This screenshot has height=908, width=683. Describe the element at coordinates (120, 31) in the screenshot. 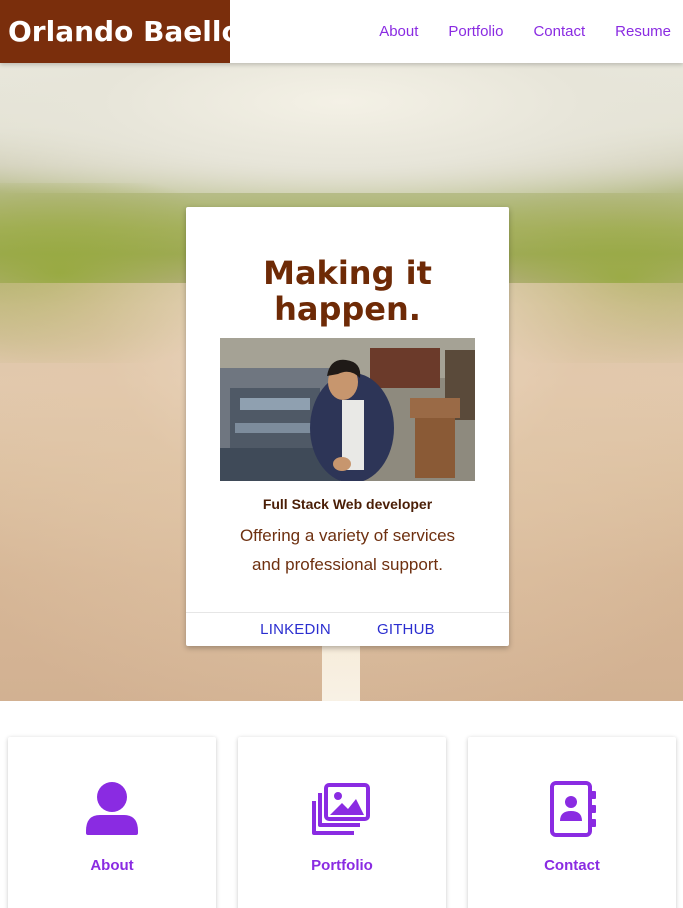

I see `brand-logo: Orlando Baello` at that location.